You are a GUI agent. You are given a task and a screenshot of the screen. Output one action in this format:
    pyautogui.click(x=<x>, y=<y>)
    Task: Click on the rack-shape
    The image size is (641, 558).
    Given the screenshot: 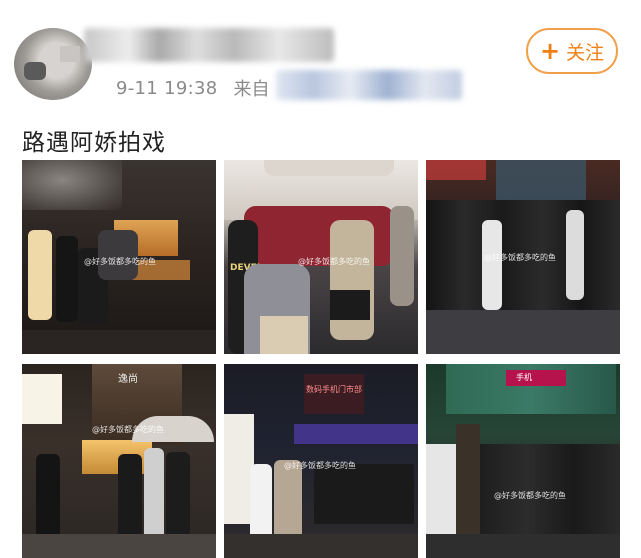 What is the action you would take?
    pyautogui.click(x=288, y=500)
    